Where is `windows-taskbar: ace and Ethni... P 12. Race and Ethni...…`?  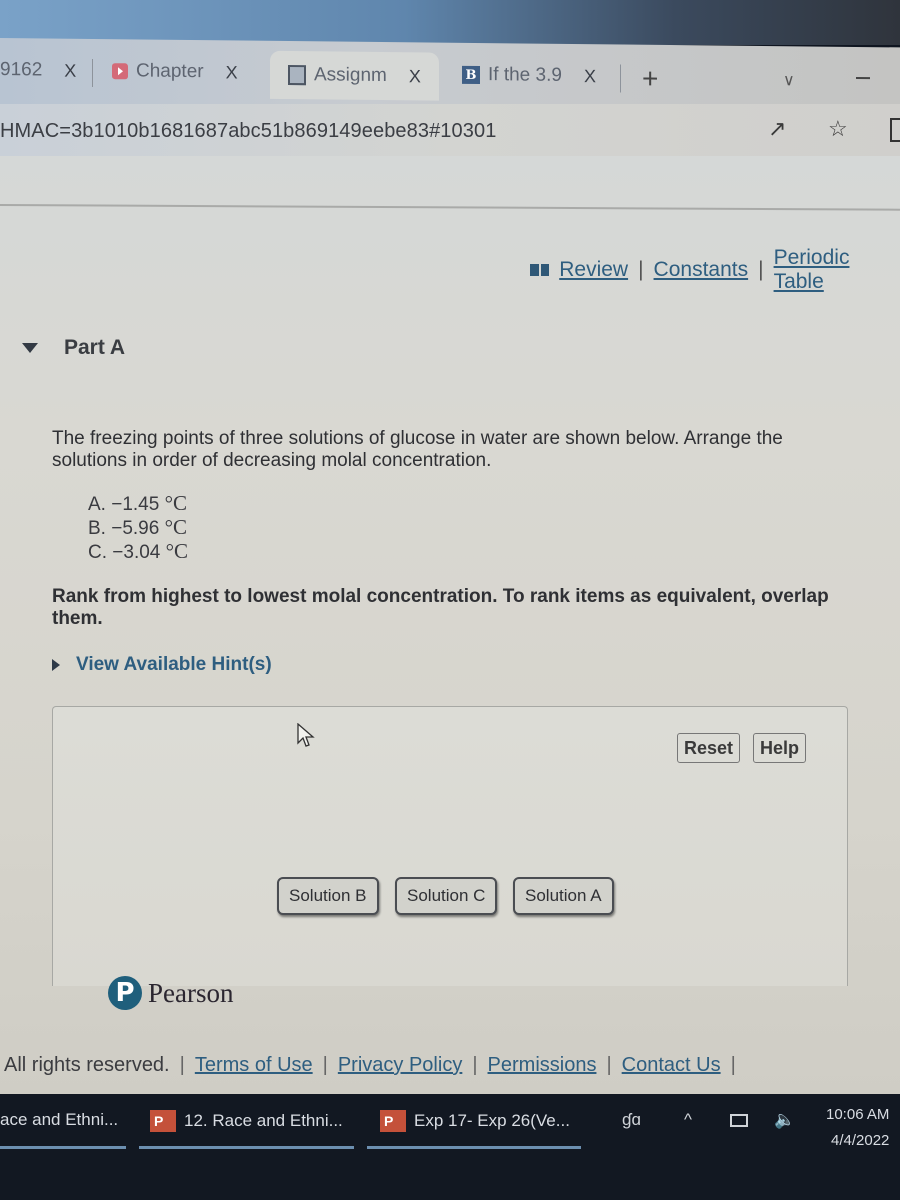
windows-taskbar: ace and Ethni... P 12. Race and Ethni...… is located at coordinates (450, 1147).